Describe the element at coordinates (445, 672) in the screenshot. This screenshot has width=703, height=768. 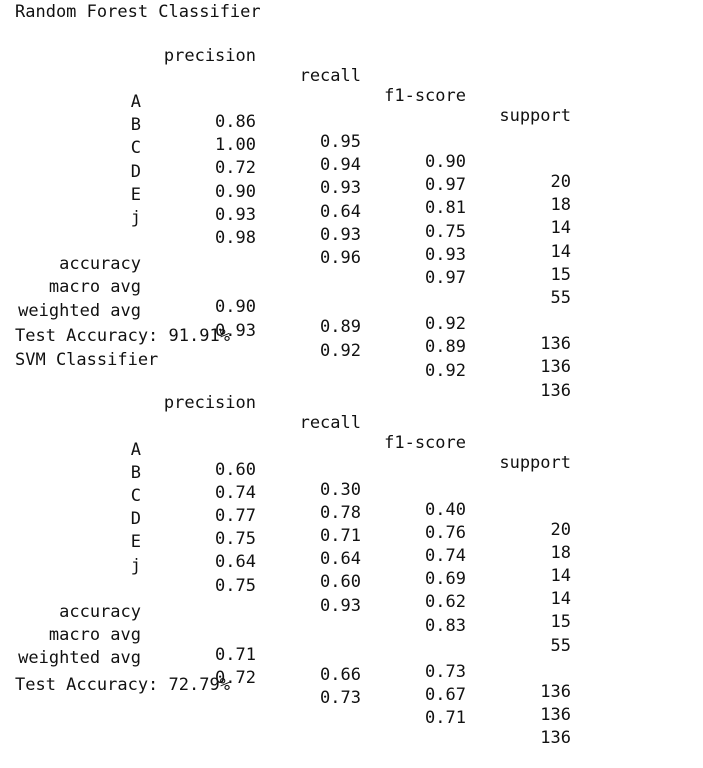
I see `f1-value: 0.73` at that location.